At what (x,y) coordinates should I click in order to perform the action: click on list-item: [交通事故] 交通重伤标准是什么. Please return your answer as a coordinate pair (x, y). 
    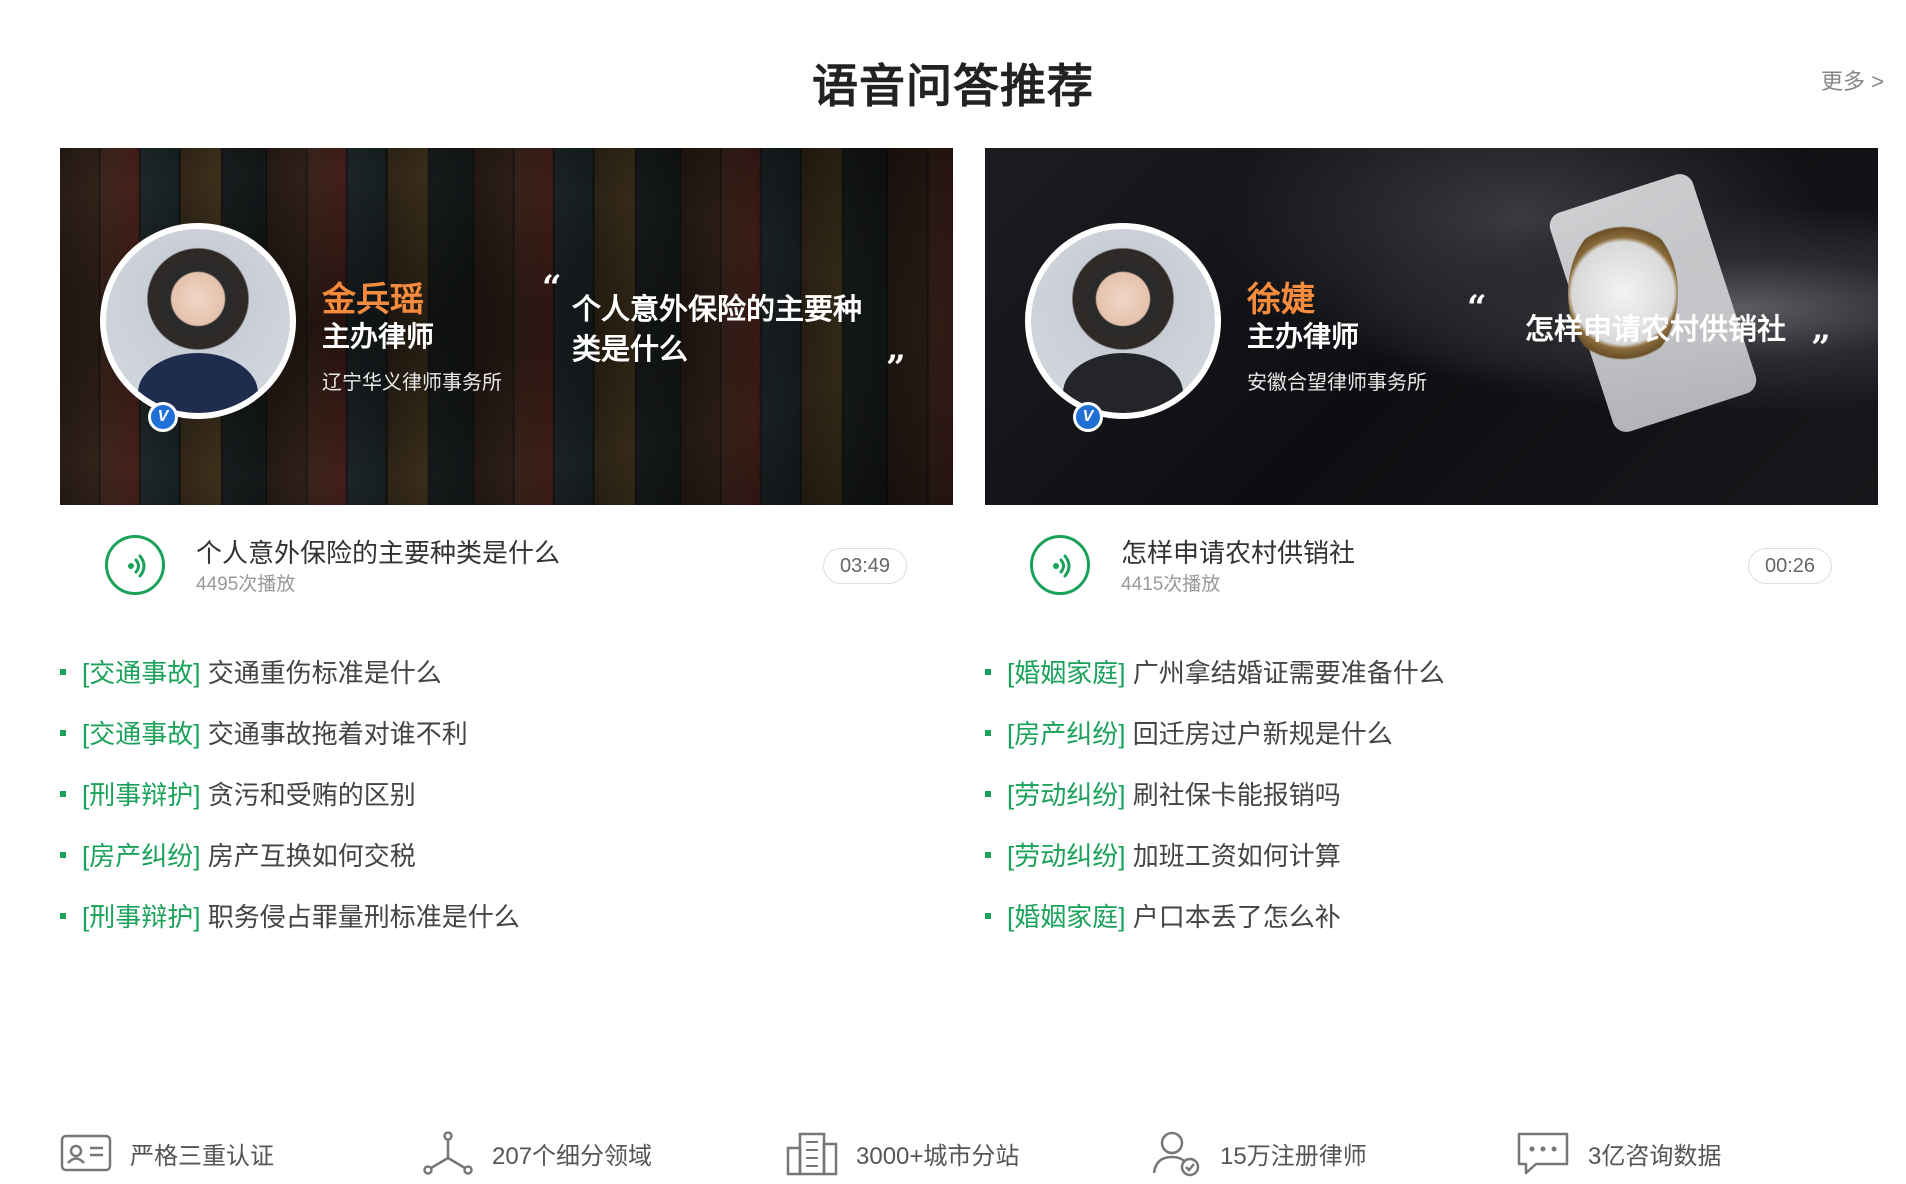
    Looking at the image, I should click on (506, 683).